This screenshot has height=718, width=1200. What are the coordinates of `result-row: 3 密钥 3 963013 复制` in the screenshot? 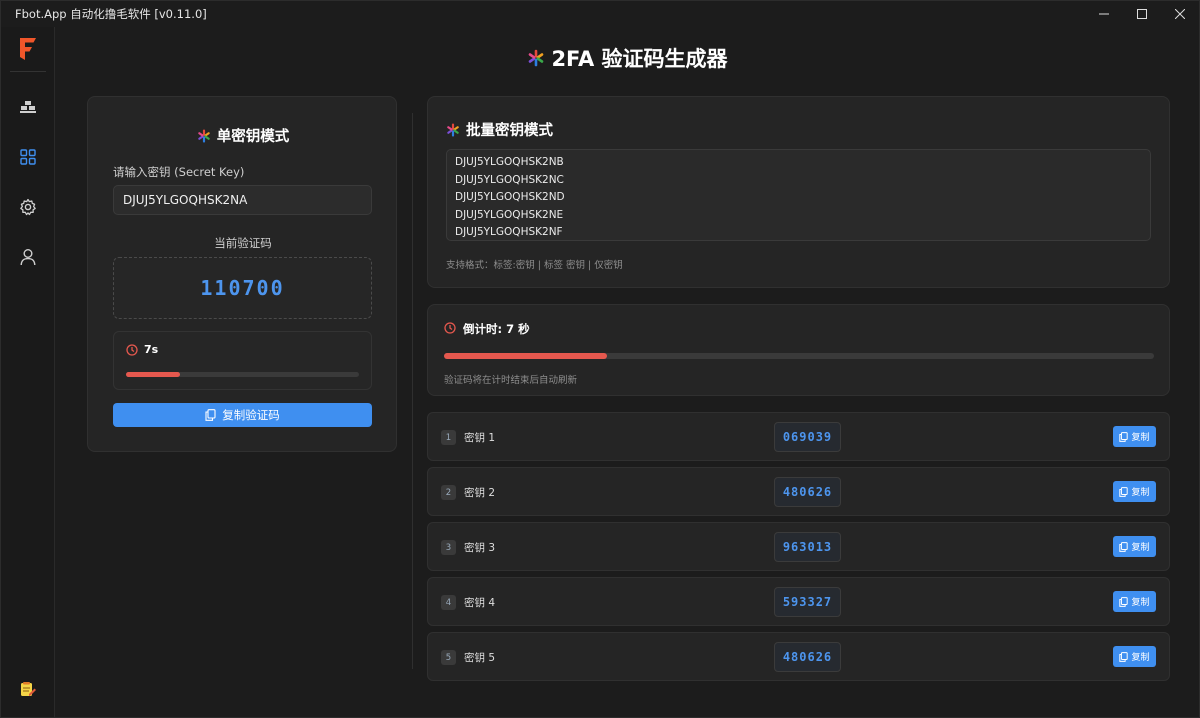 It's located at (798, 546).